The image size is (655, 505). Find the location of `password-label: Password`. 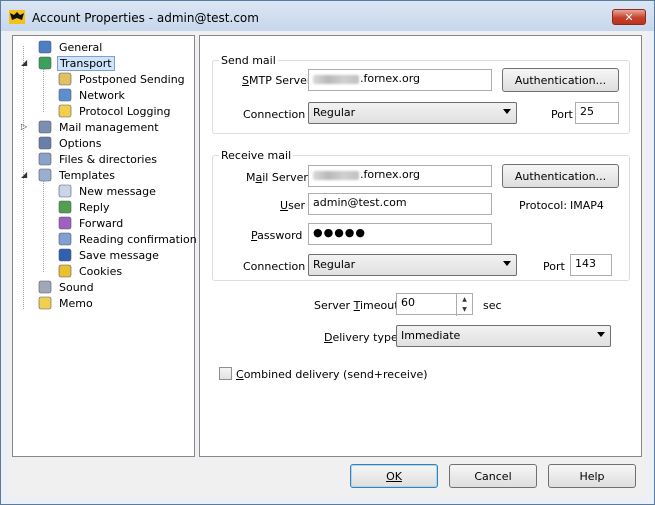

password-label: Password is located at coordinates (277, 235).